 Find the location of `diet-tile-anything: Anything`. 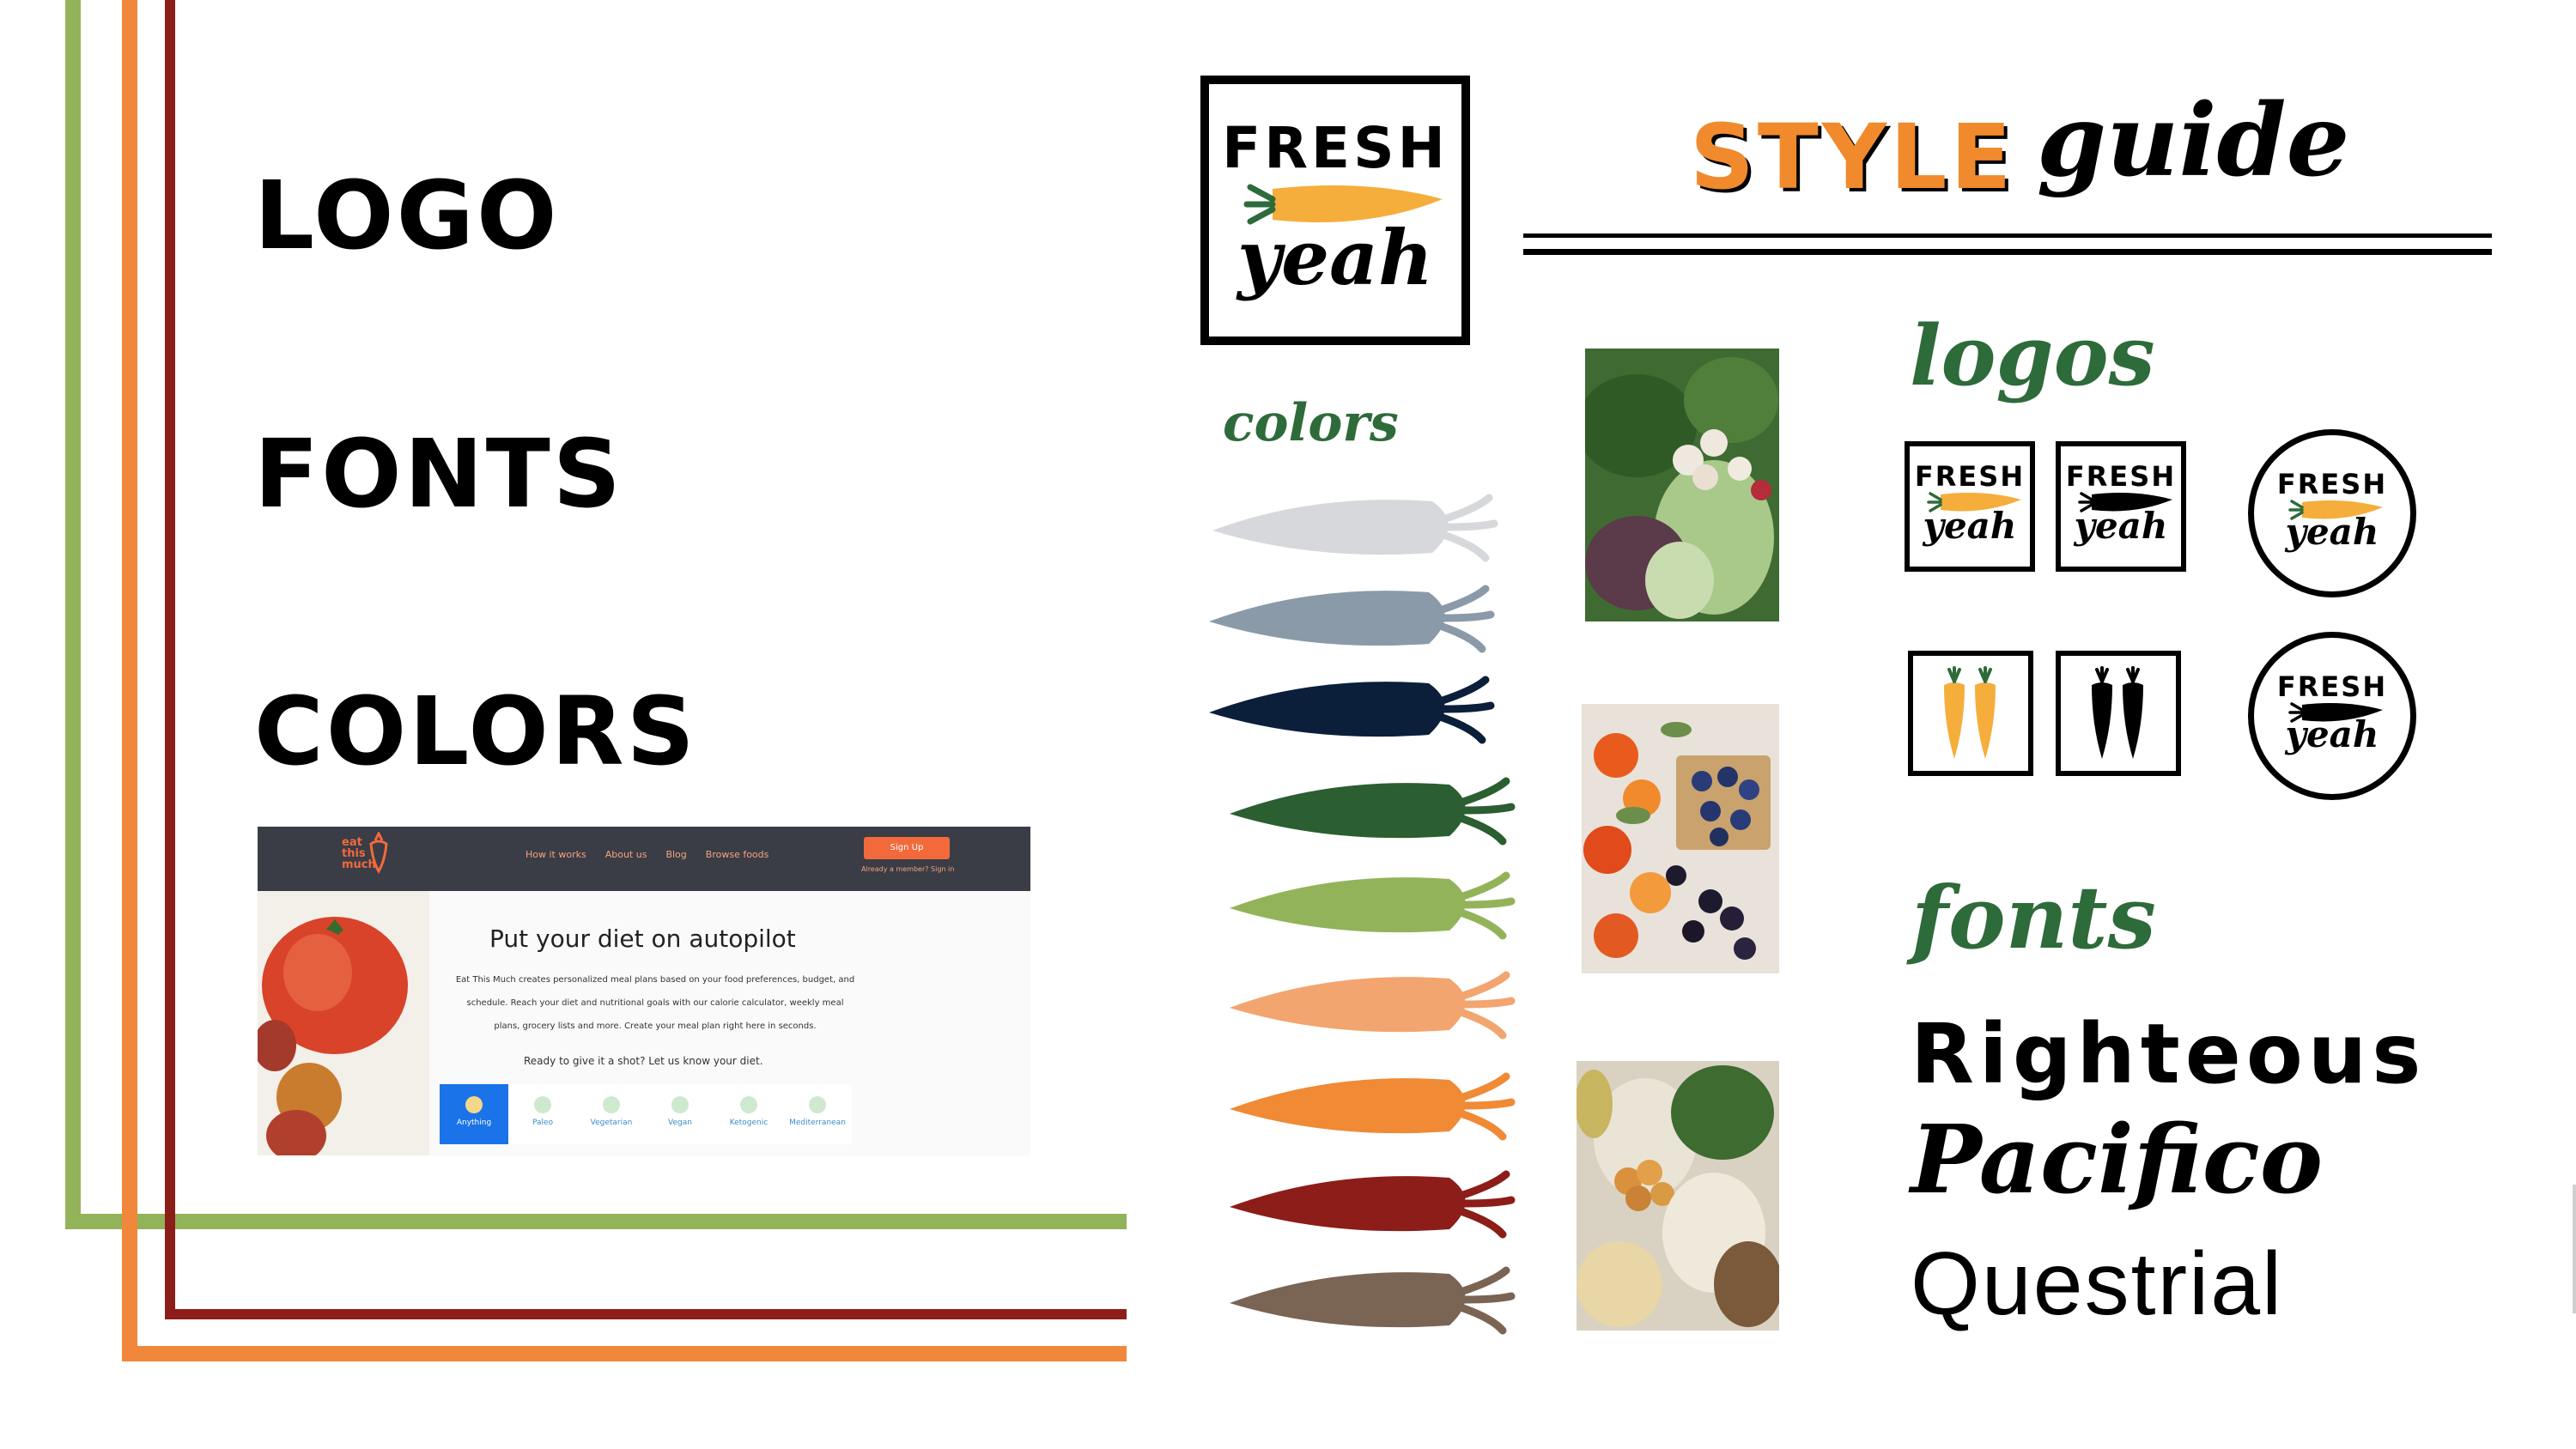

diet-tile-anything: Anything is located at coordinates (474, 1114).